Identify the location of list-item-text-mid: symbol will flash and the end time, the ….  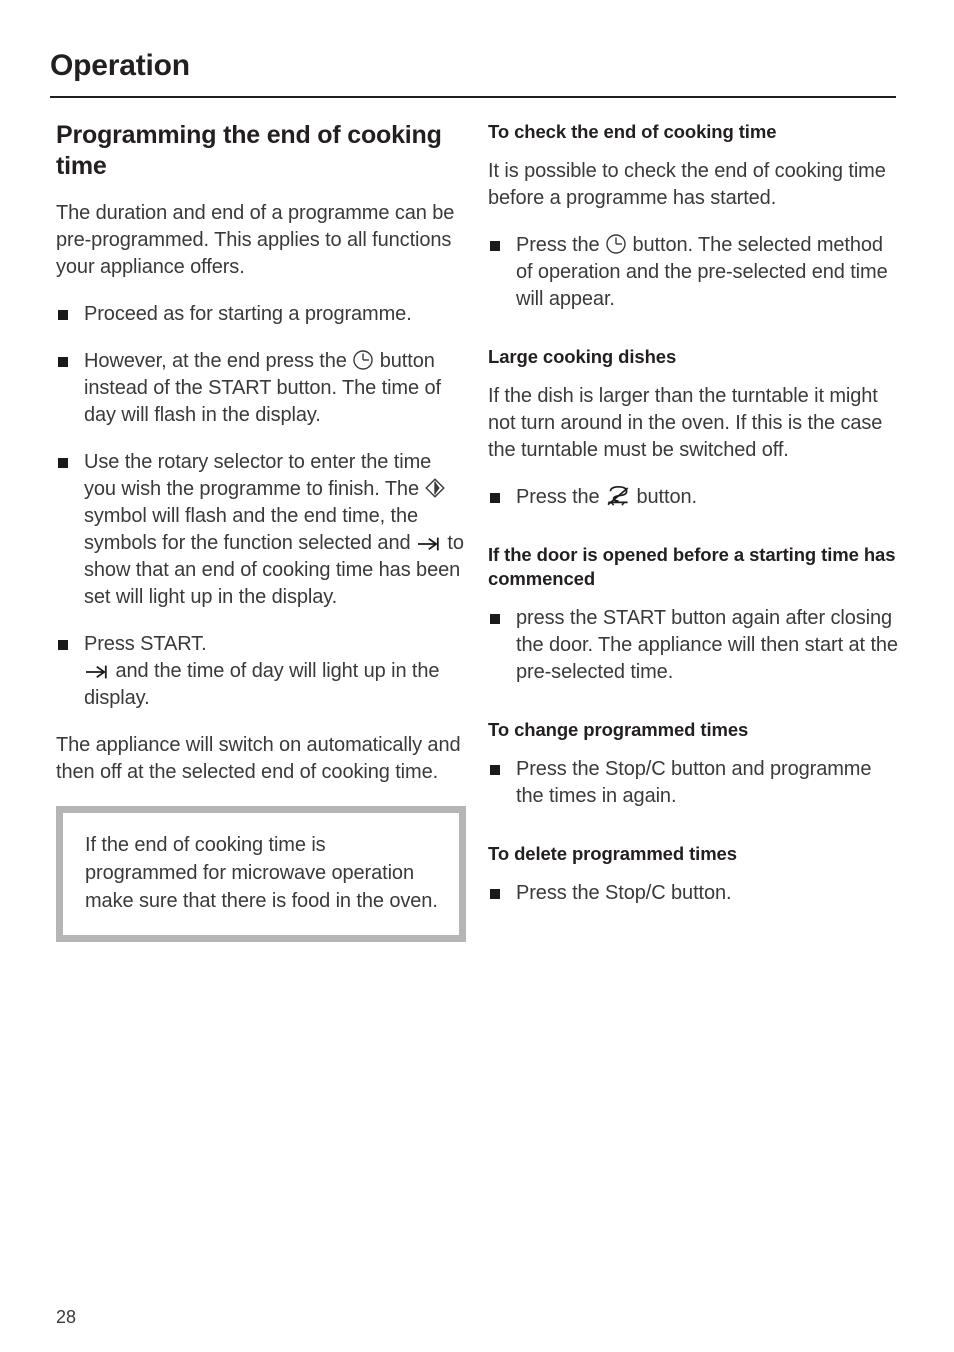
(251, 529).